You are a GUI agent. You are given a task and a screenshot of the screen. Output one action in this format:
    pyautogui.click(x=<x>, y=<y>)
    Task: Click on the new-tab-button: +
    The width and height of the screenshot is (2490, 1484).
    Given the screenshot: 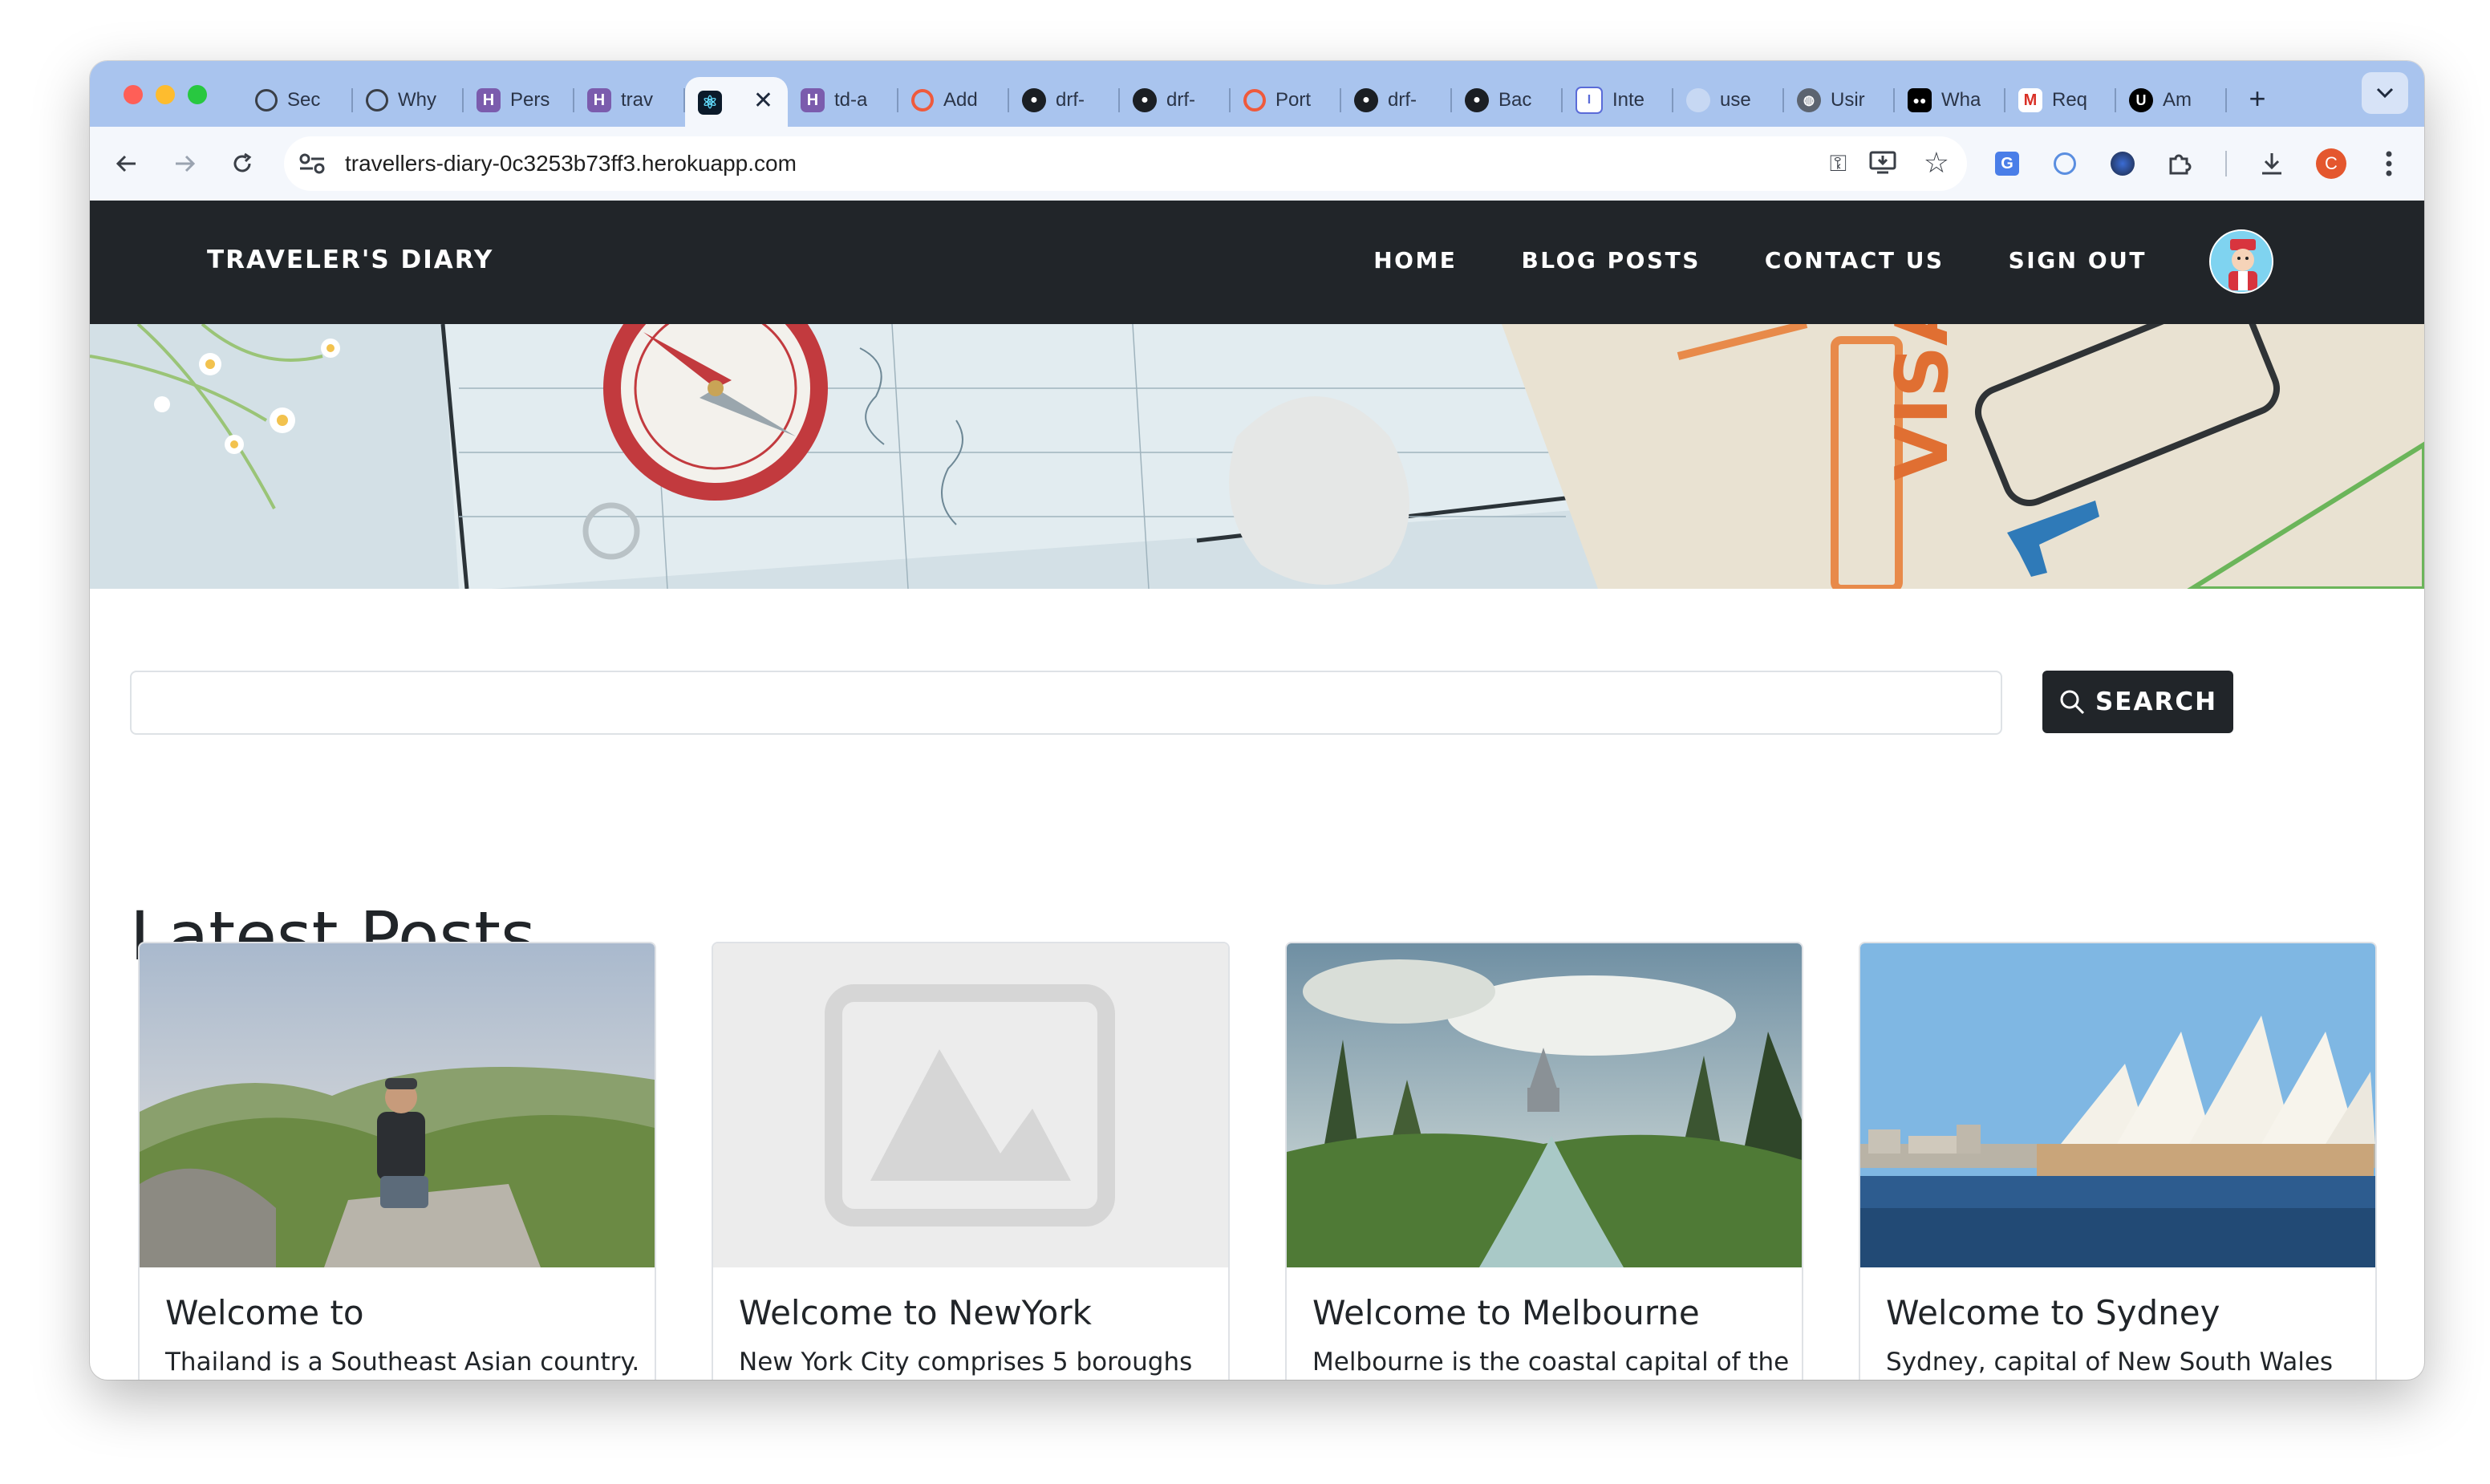 What is the action you would take?
    pyautogui.click(x=2257, y=98)
    